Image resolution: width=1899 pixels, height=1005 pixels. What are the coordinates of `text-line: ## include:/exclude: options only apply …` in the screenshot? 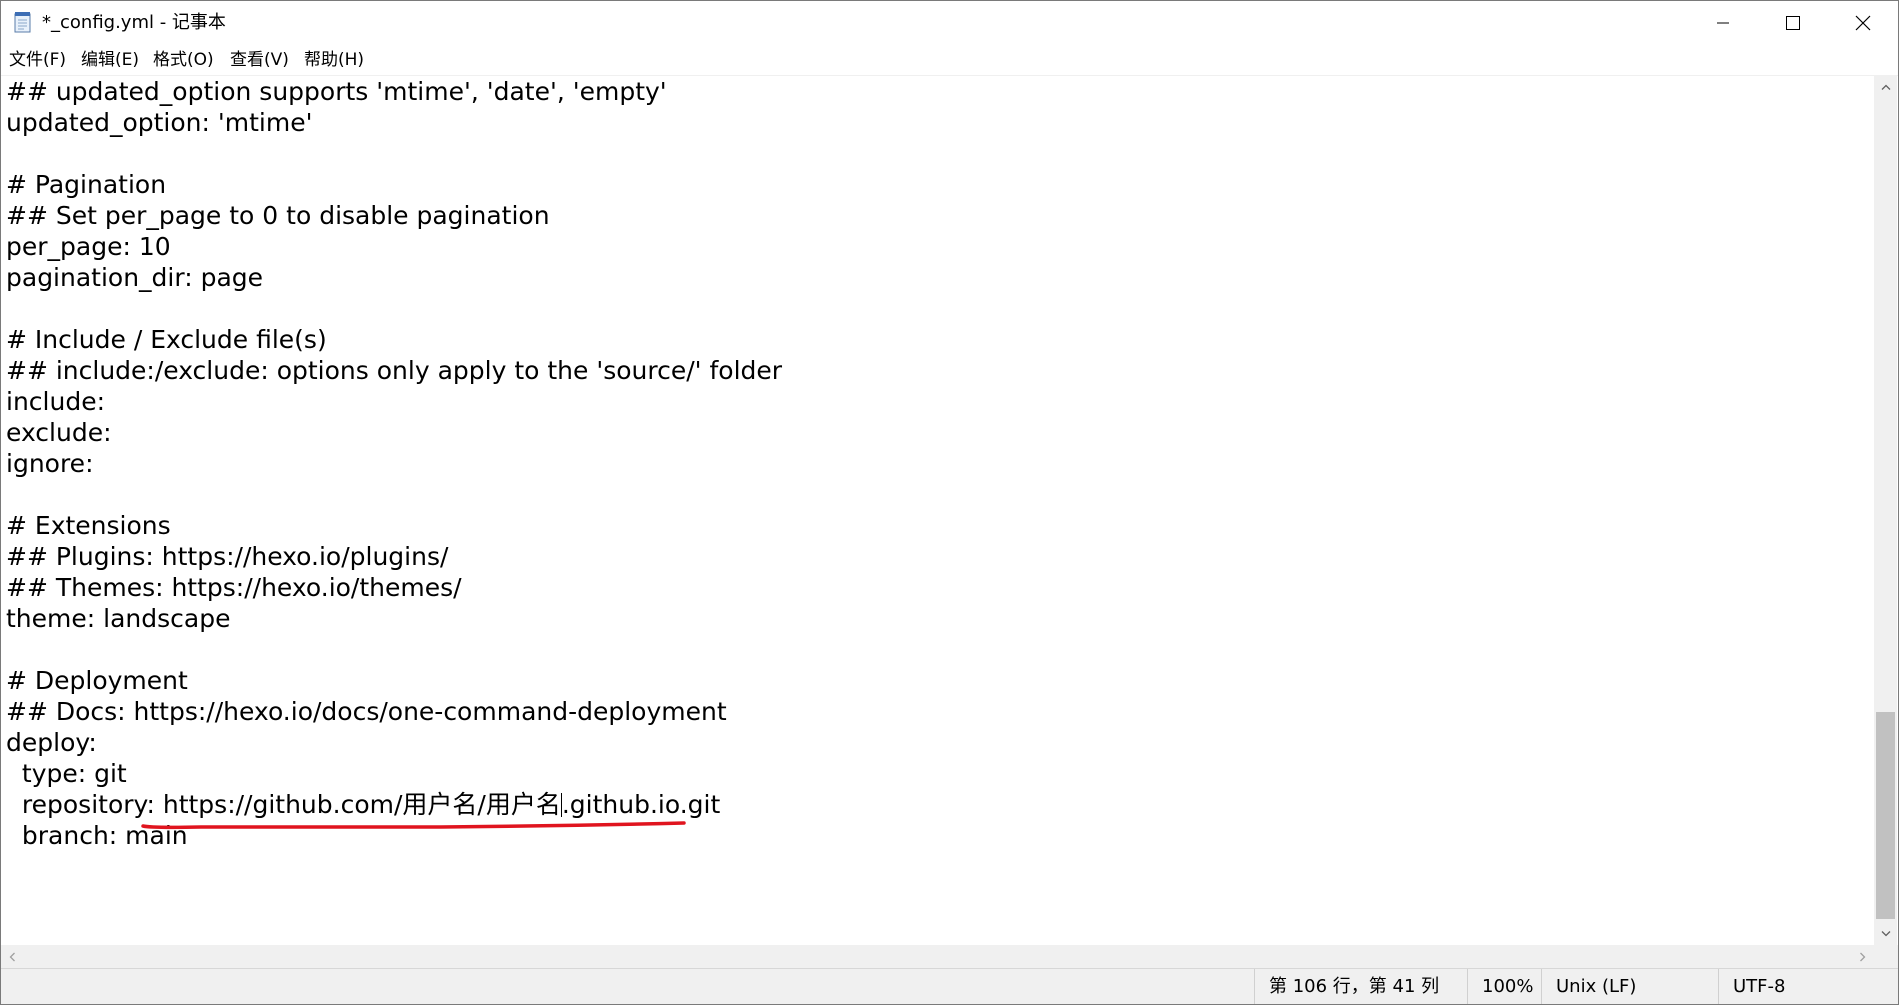 It's located at (394, 370).